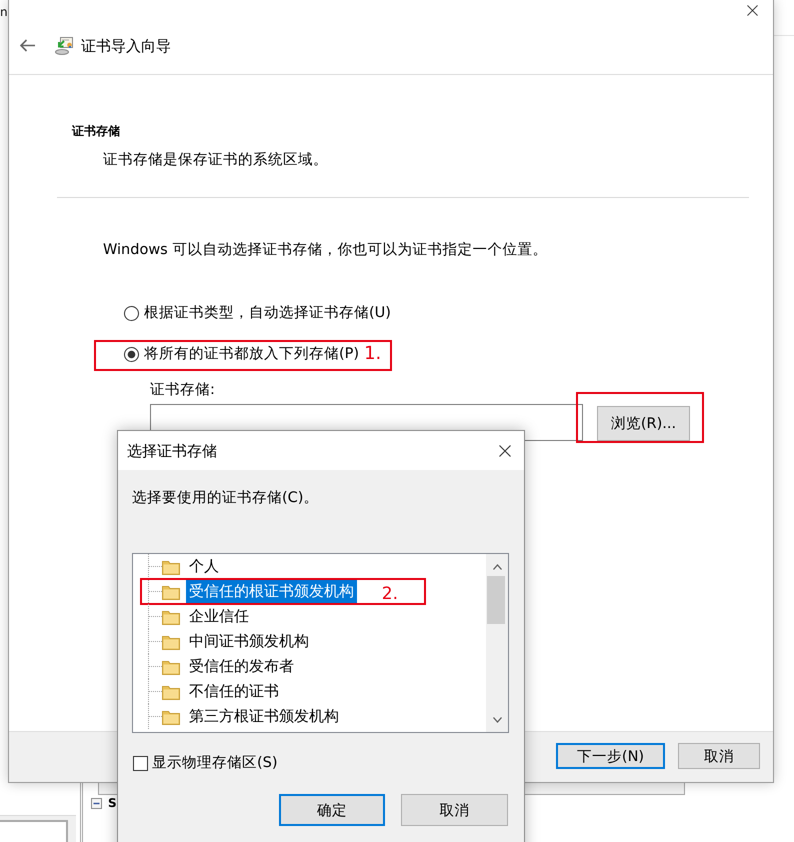 The height and width of the screenshot is (842, 794). What do you see at coordinates (64, 45) in the screenshot?
I see `certificate-icon` at bounding box center [64, 45].